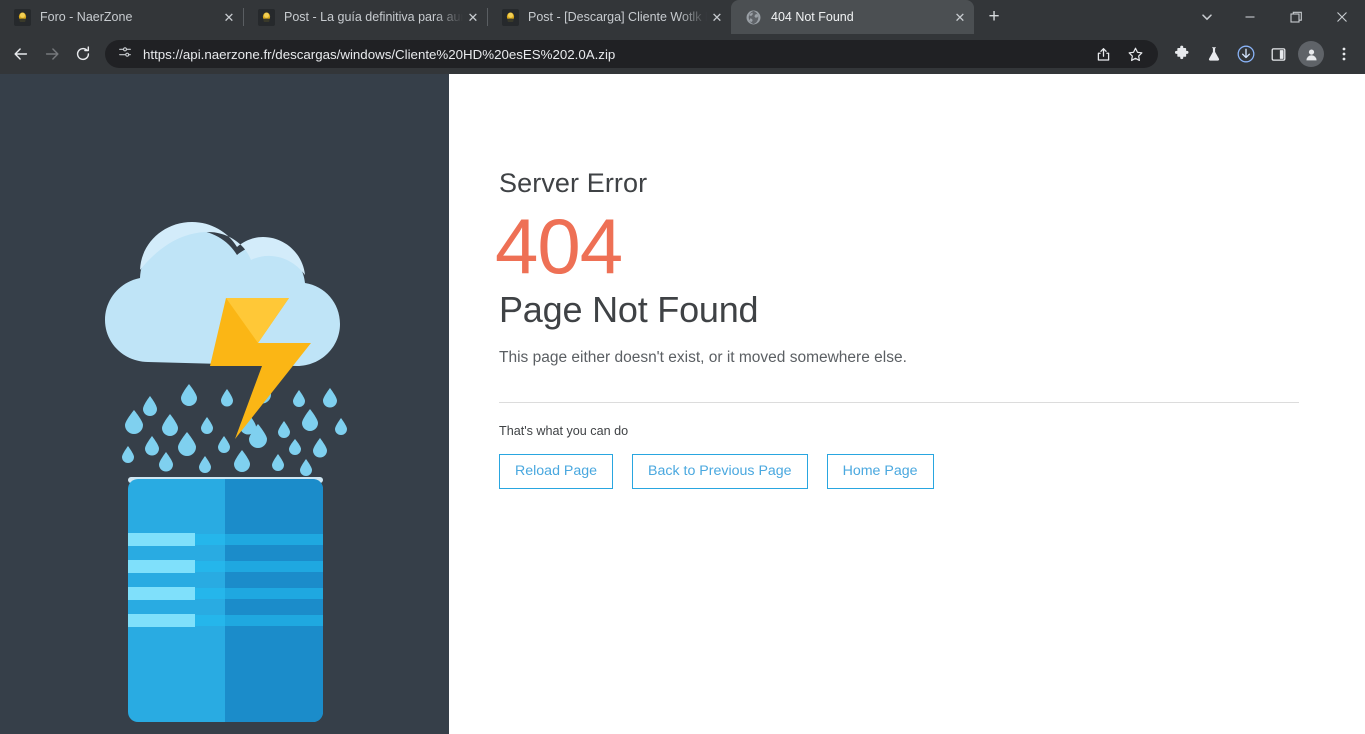  I want to click on tab-foro-naerzone: Foro - NaerZone ✕, so click(121, 17).